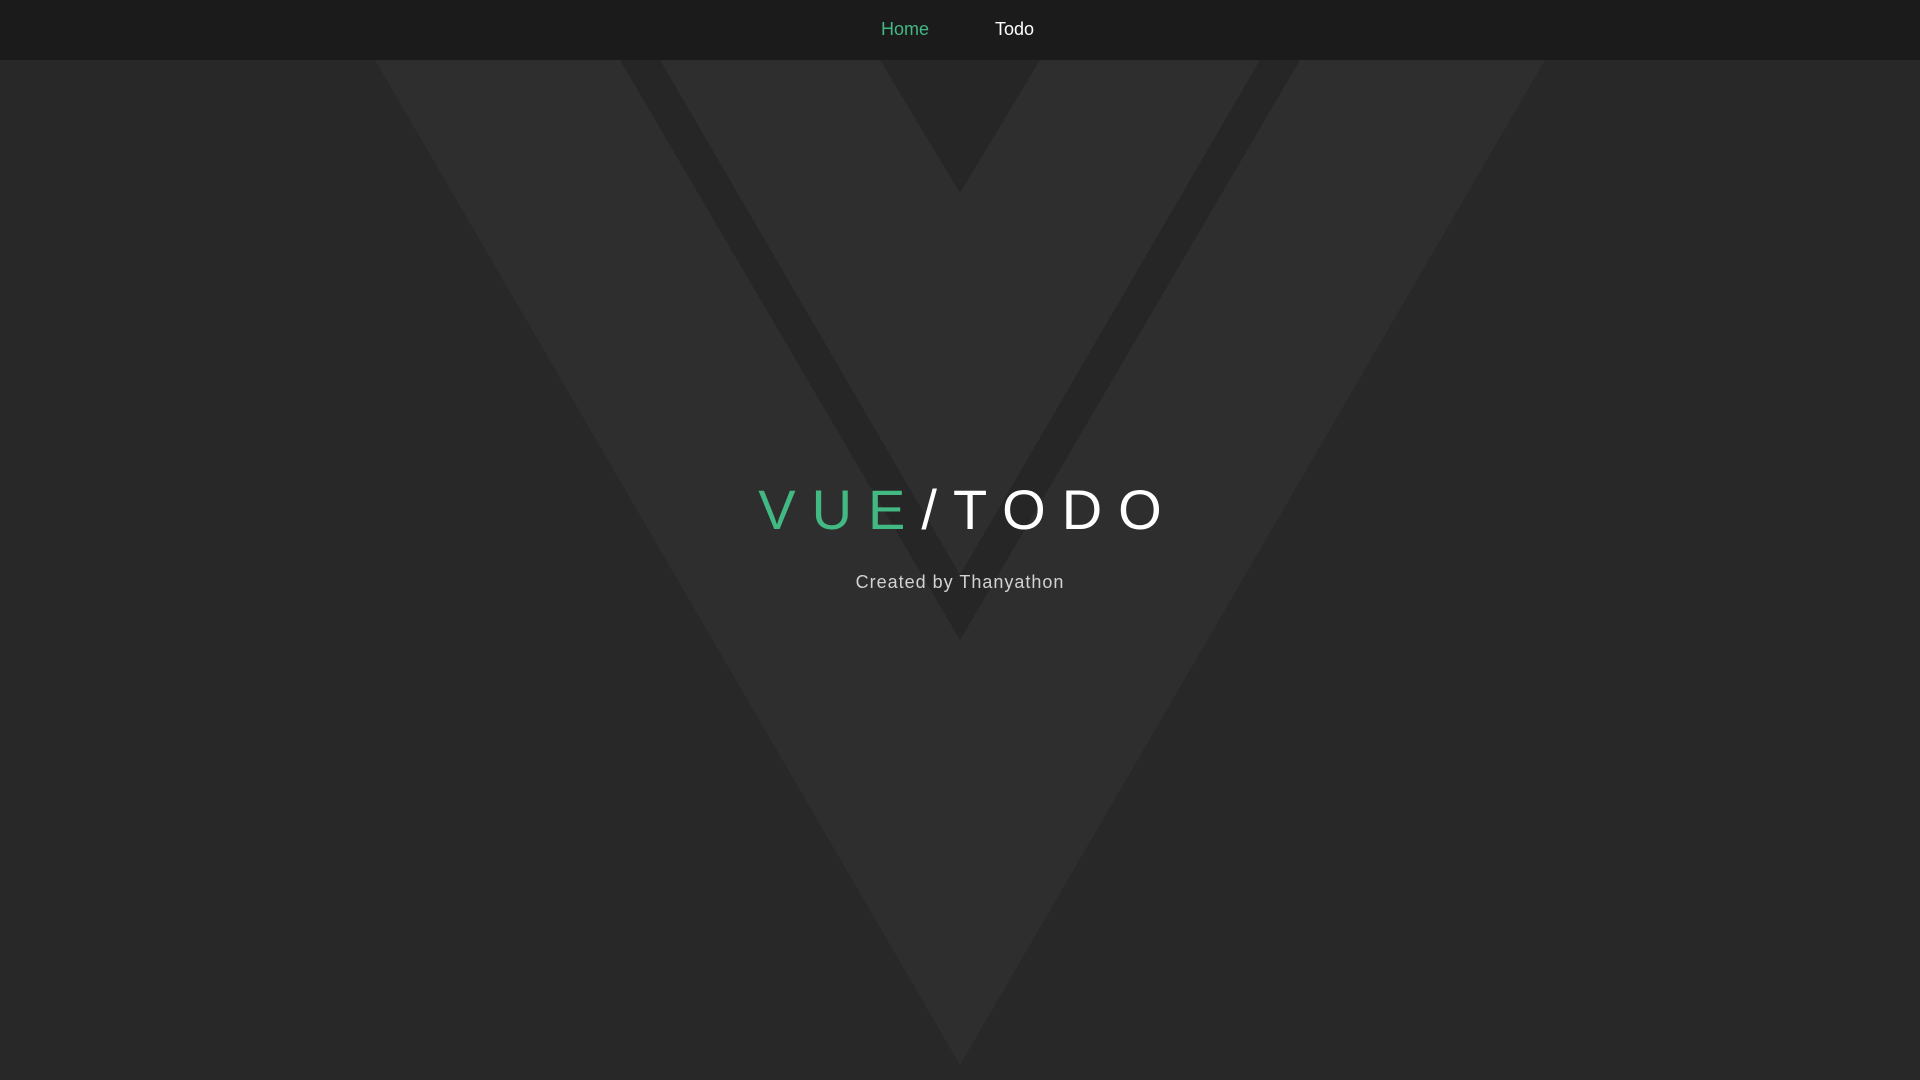 The height and width of the screenshot is (1080, 1920). Describe the element at coordinates (840, 509) in the screenshot. I see `title-vue: VUE` at that location.